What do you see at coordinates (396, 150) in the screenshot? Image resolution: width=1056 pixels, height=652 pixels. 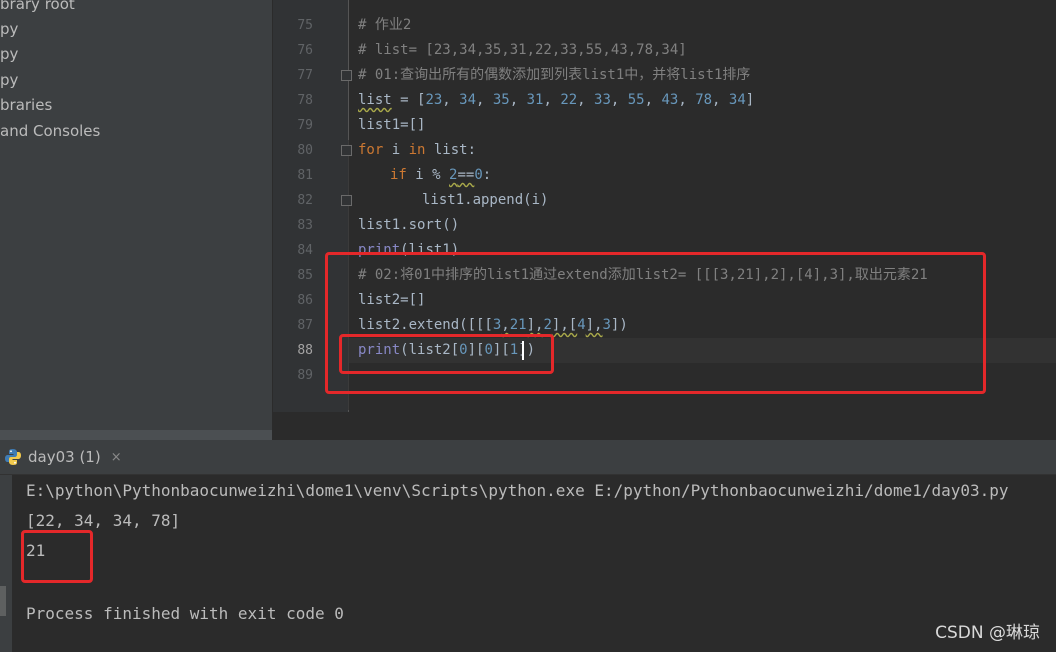 I see `code-token: i` at bounding box center [396, 150].